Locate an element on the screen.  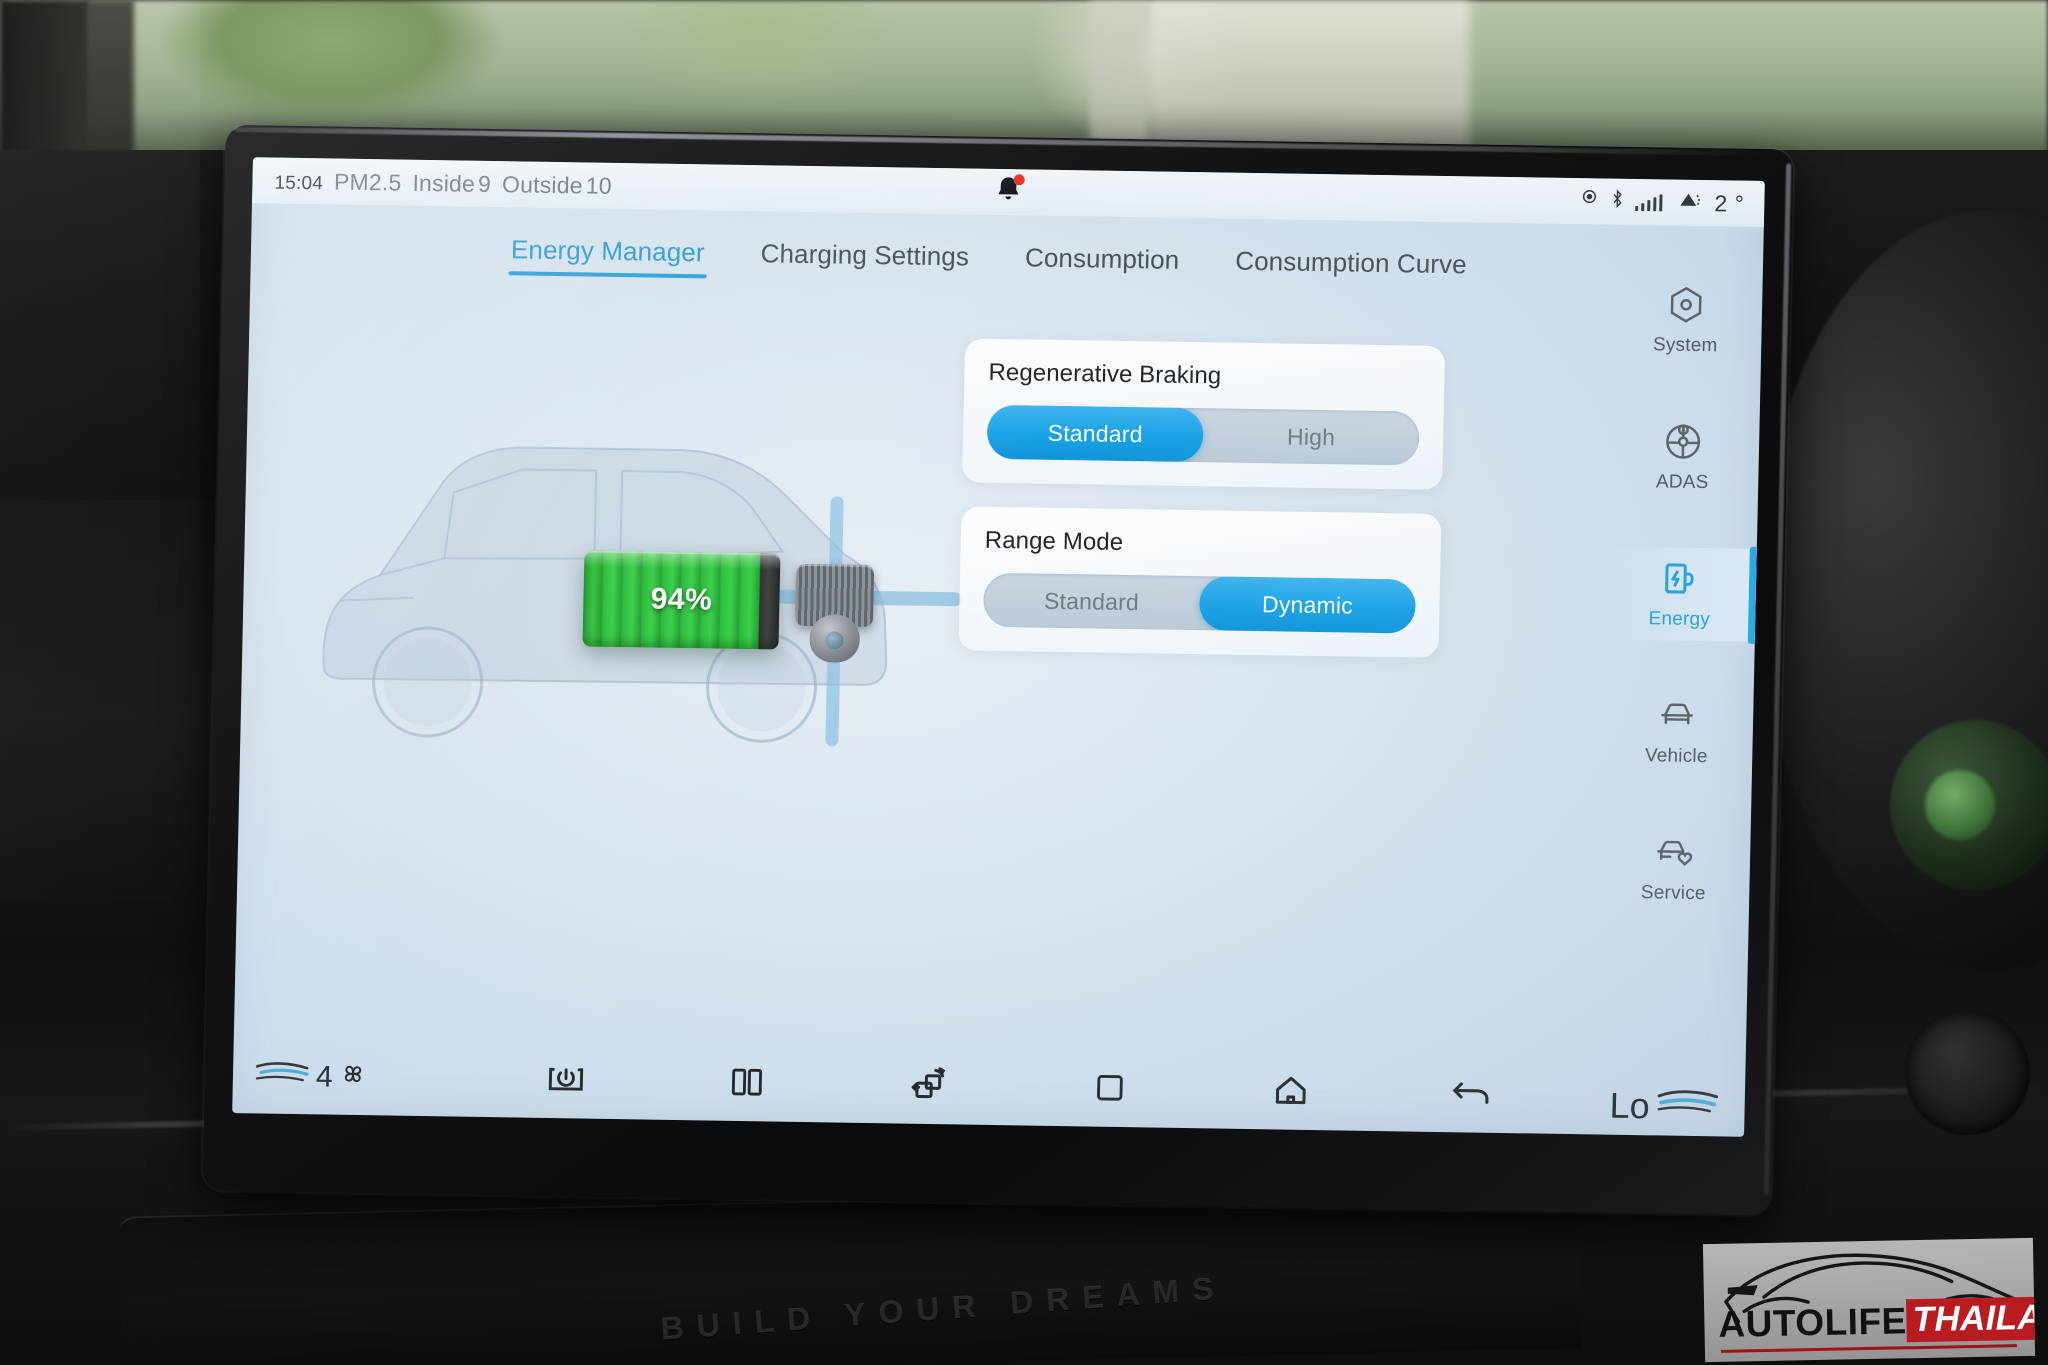
sidebar-item-adas: A ADAS is located at coordinates (1683, 457).